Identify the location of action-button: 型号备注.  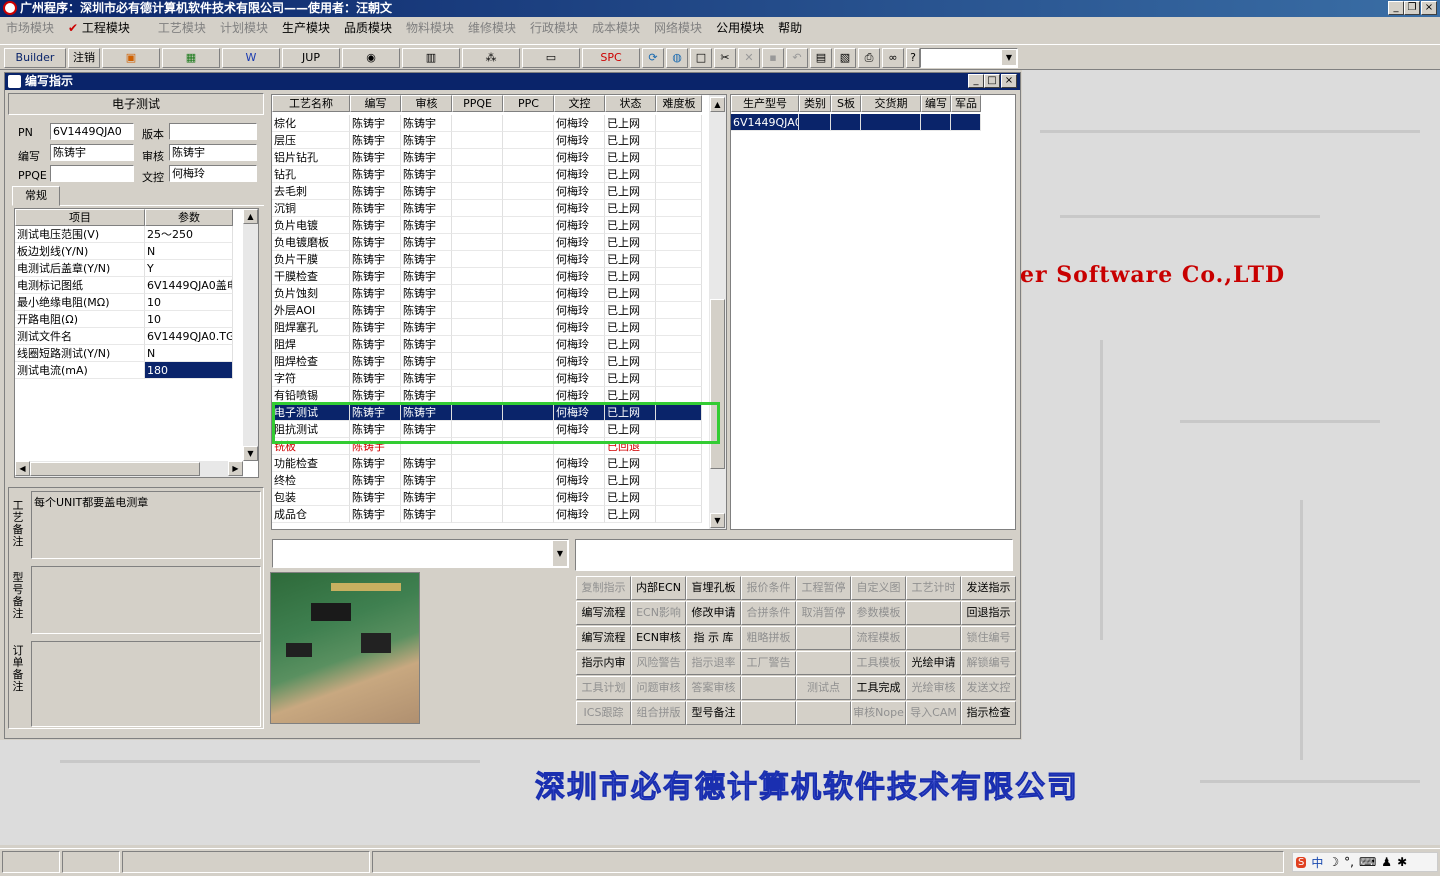
(713, 713).